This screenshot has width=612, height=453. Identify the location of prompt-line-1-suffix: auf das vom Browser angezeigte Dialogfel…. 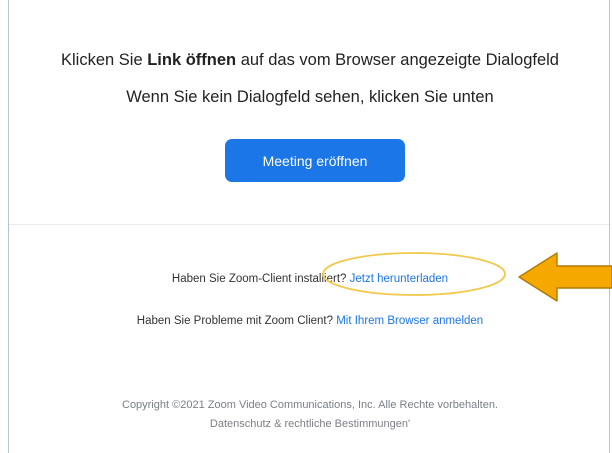
(397, 60).